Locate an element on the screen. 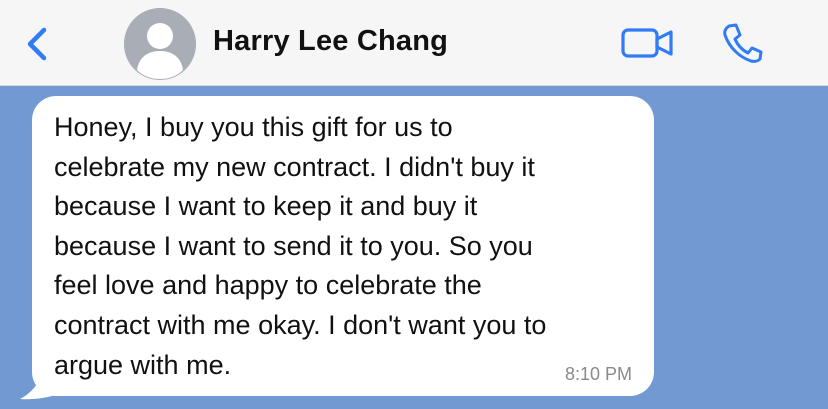 Image resolution: width=828 pixels, height=409 pixels. contact-name: Harry Lee Chang is located at coordinates (330, 41).